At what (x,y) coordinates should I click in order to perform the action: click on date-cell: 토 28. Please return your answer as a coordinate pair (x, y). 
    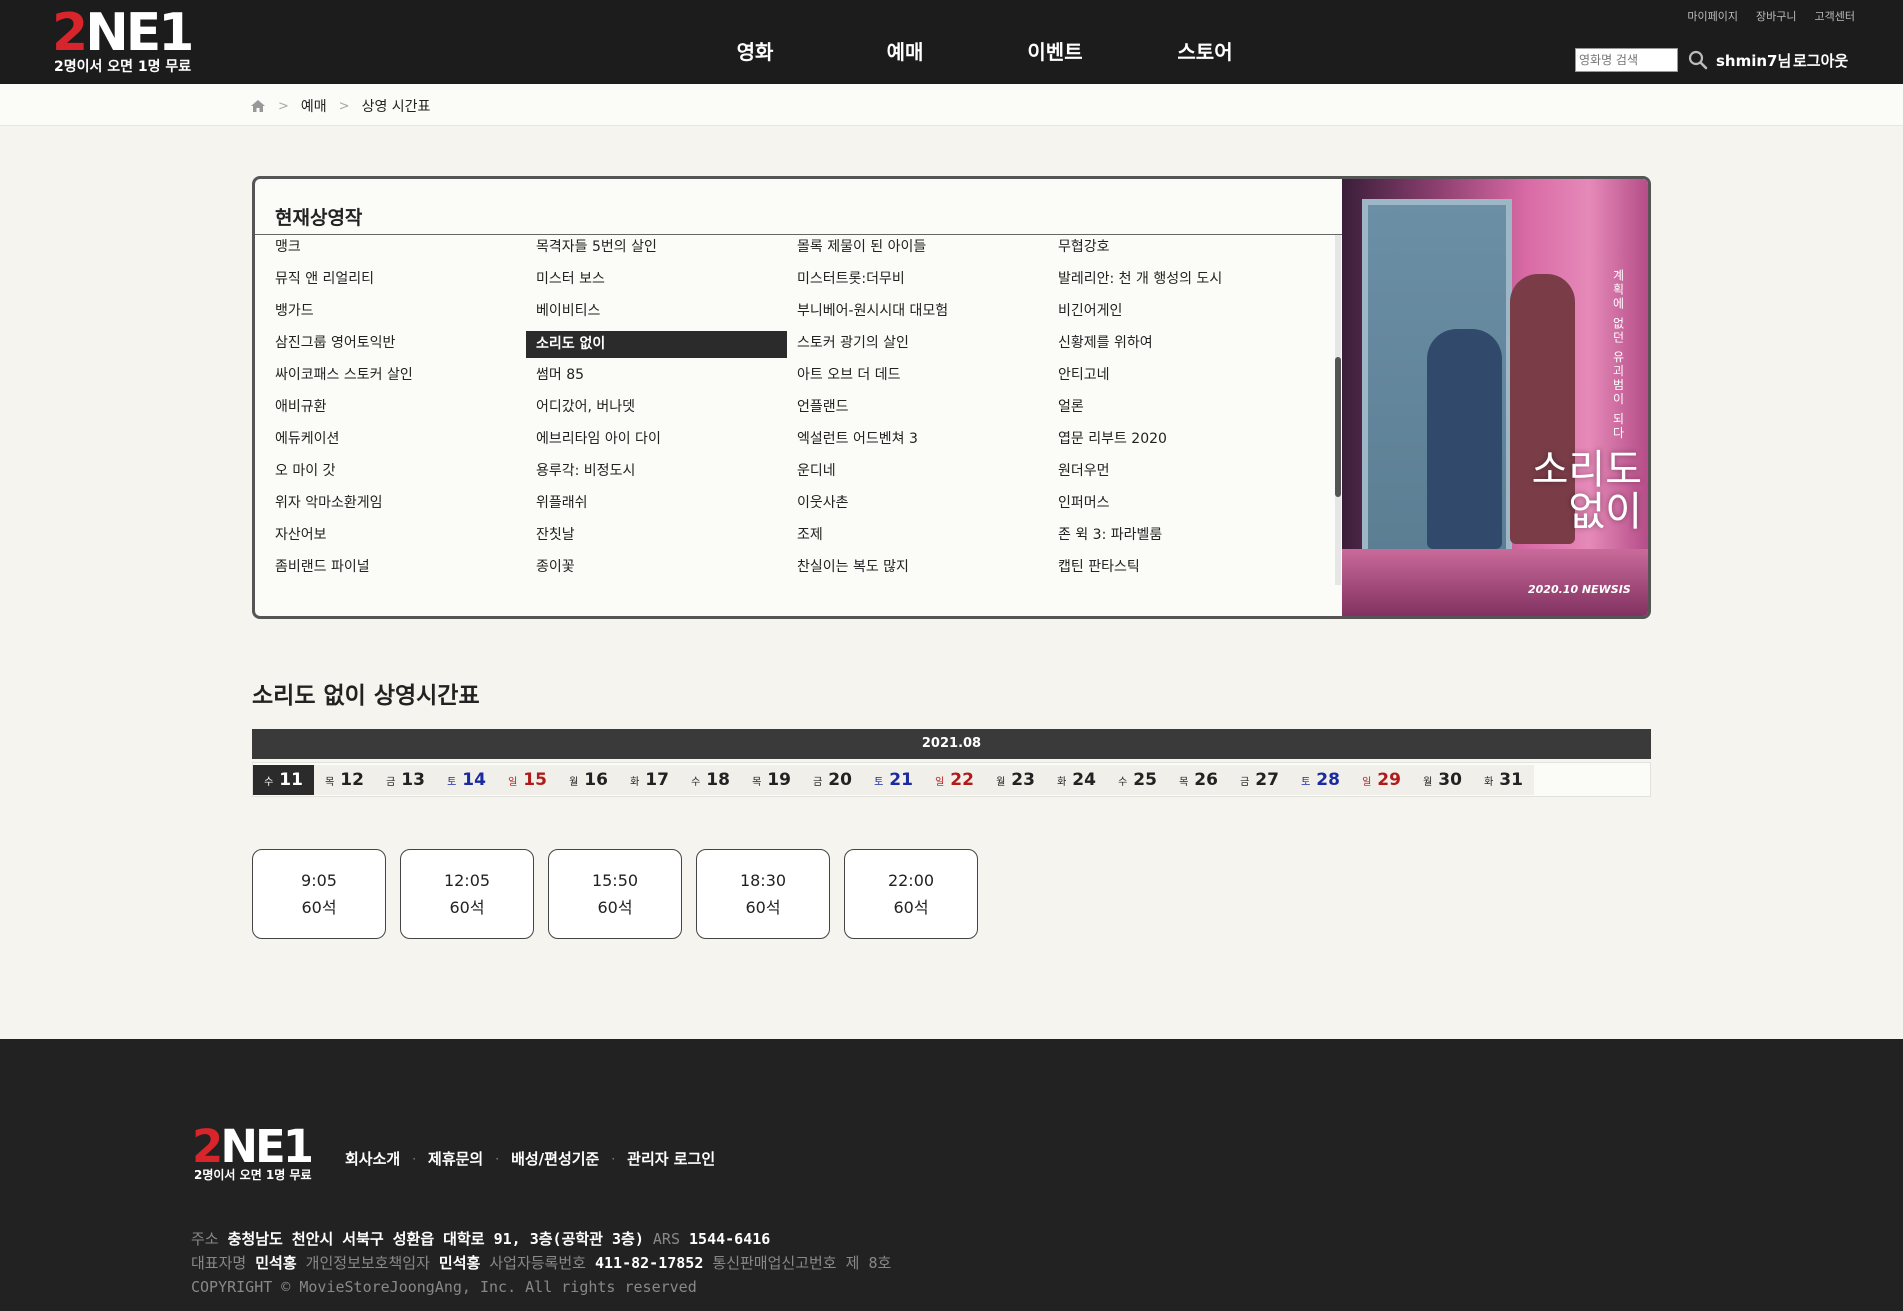
    Looking at the image, I should click on (1320, 780).